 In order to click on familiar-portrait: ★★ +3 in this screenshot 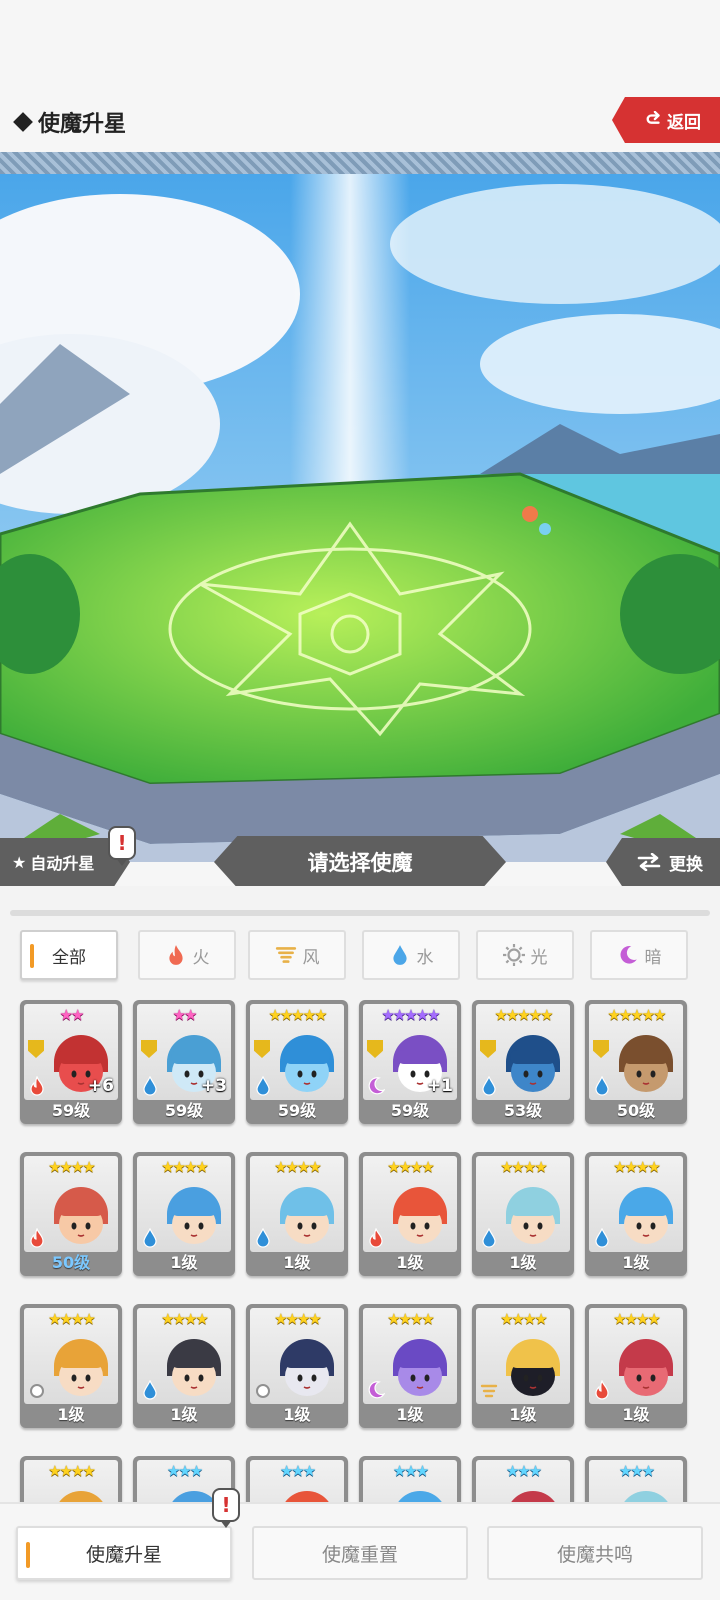, I will do `click(184, 1052)`.